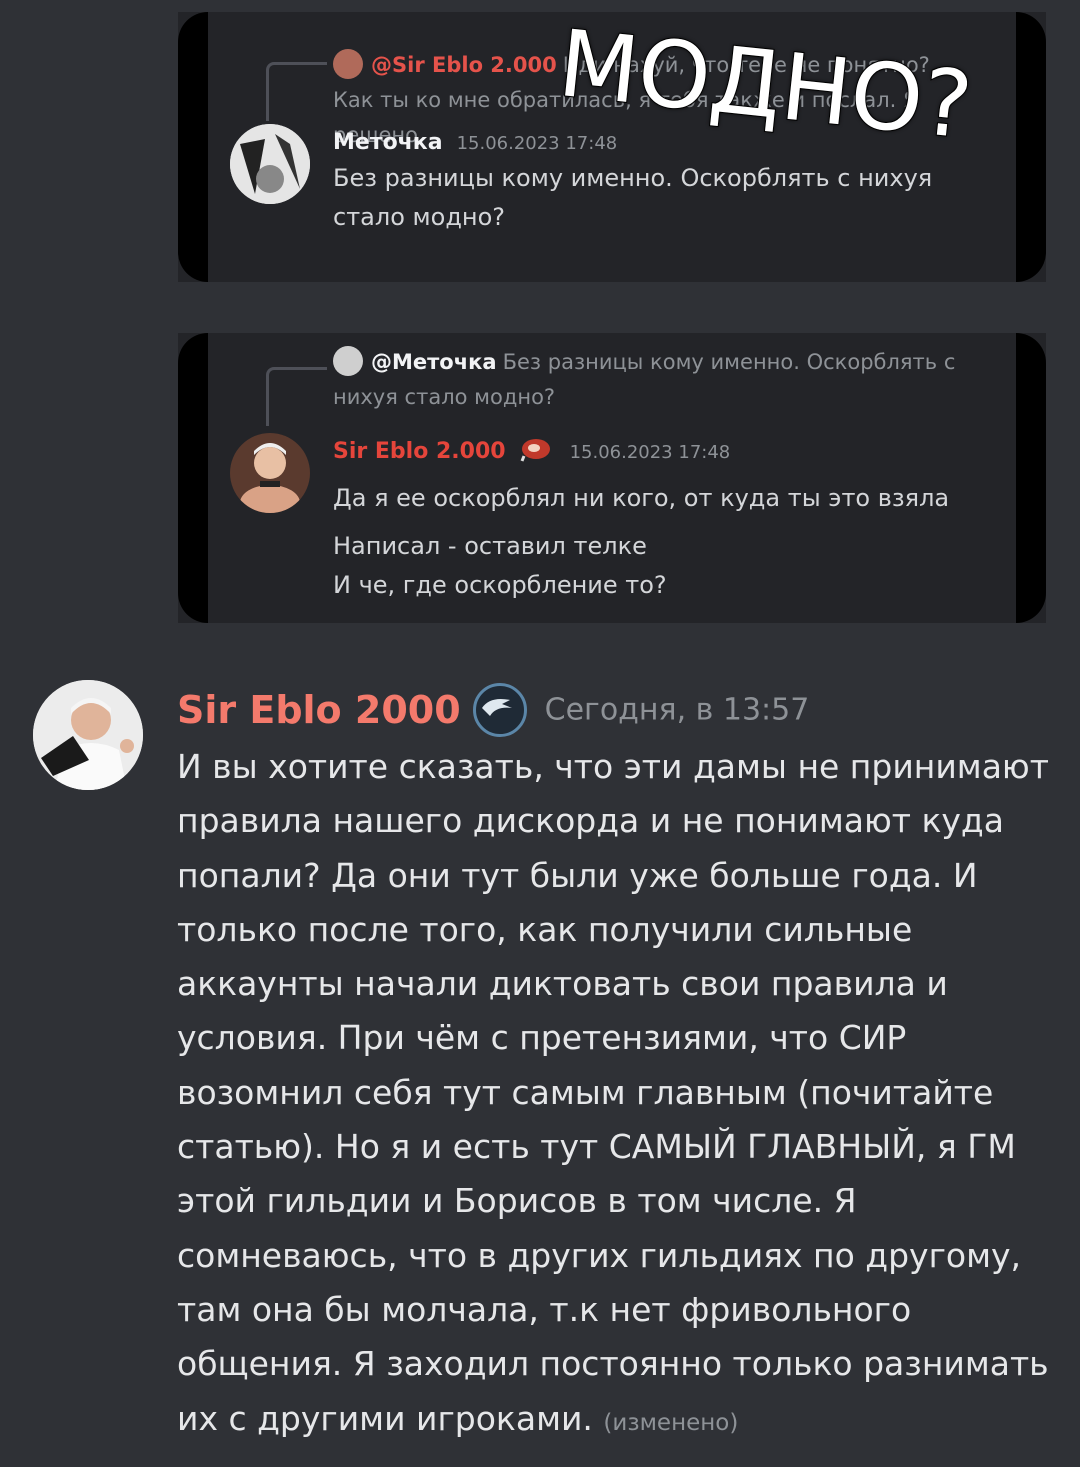 The width and height of the screenshot is (1080, 1467). Describe the element at coordinates (88, 735) in the screenshot. I see `avatar` at that location.